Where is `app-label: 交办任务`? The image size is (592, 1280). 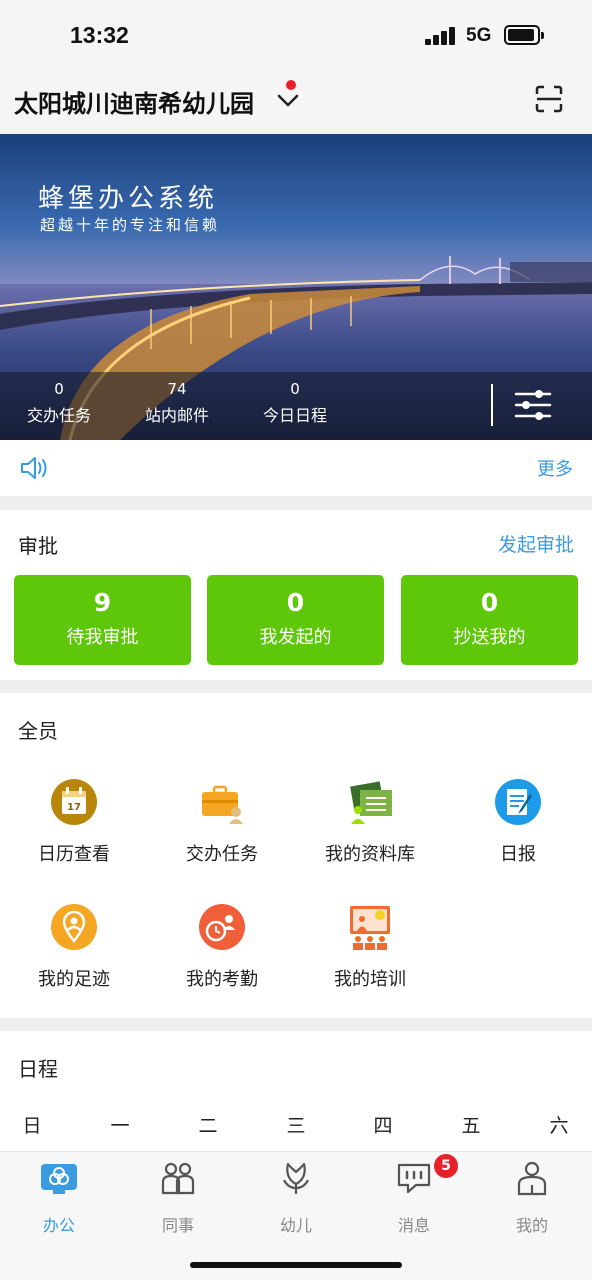 app-label: 交办任务 is located at coordinates (222, 854).